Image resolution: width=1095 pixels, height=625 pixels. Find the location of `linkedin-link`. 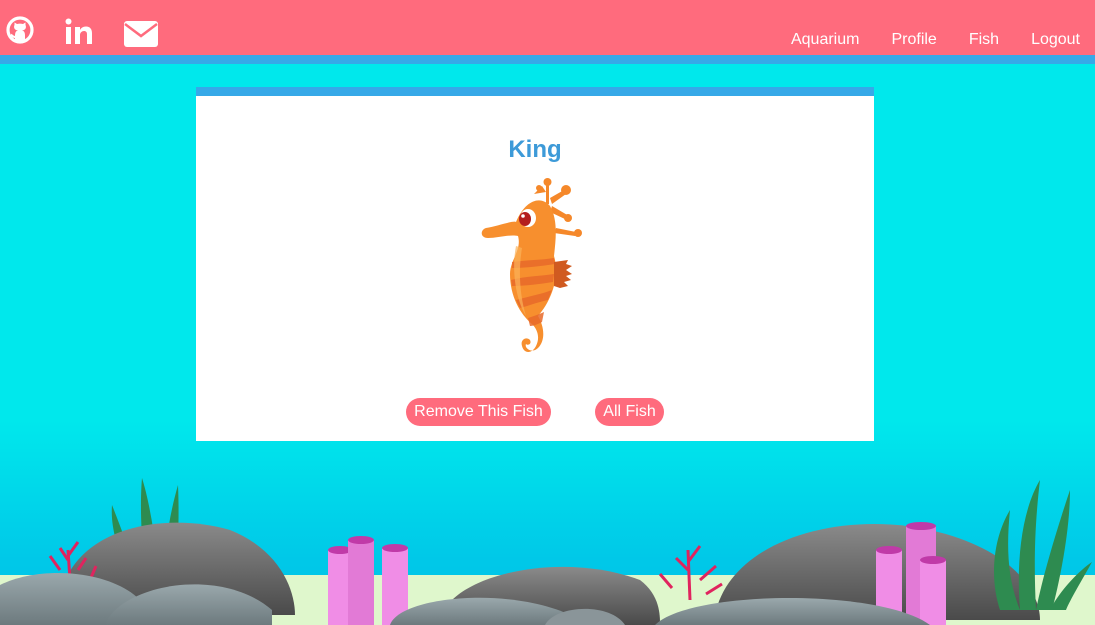

linkedin-link is located at coordinates (79, 32).